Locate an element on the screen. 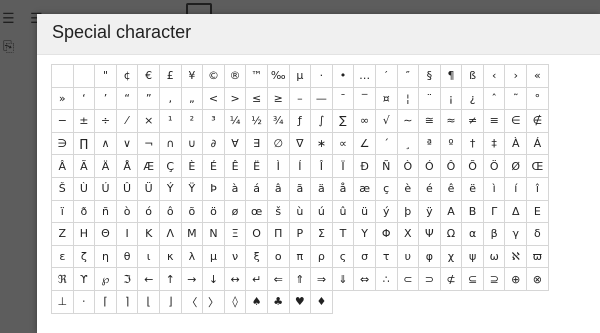 Image resolution: width=600 pixels, height=333 pixels. character-cell: ψ is located at coordinates (473, 257).